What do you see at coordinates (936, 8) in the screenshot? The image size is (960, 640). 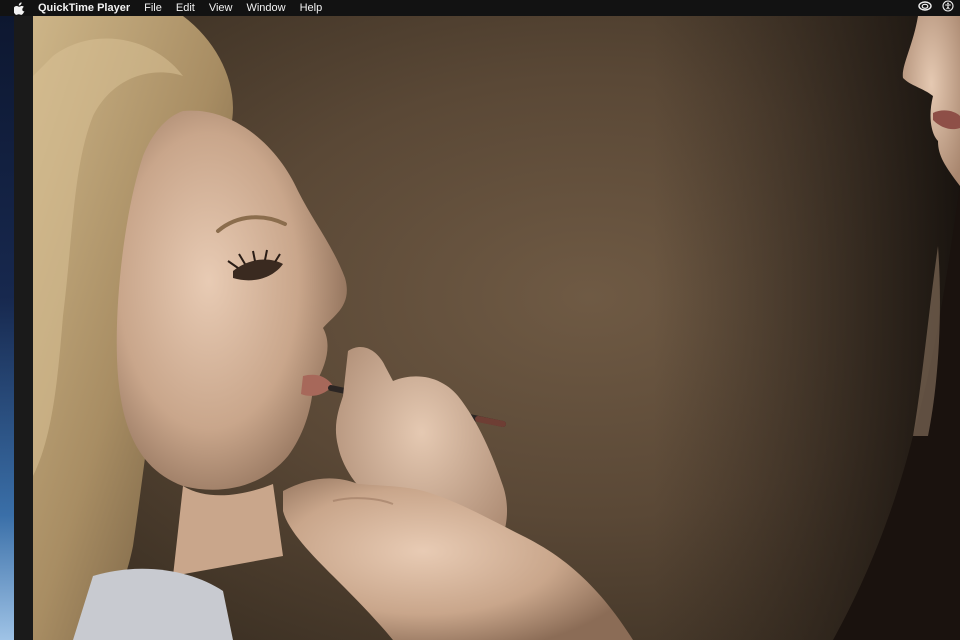 I see `status-menus` at bounding box center [936, 8].